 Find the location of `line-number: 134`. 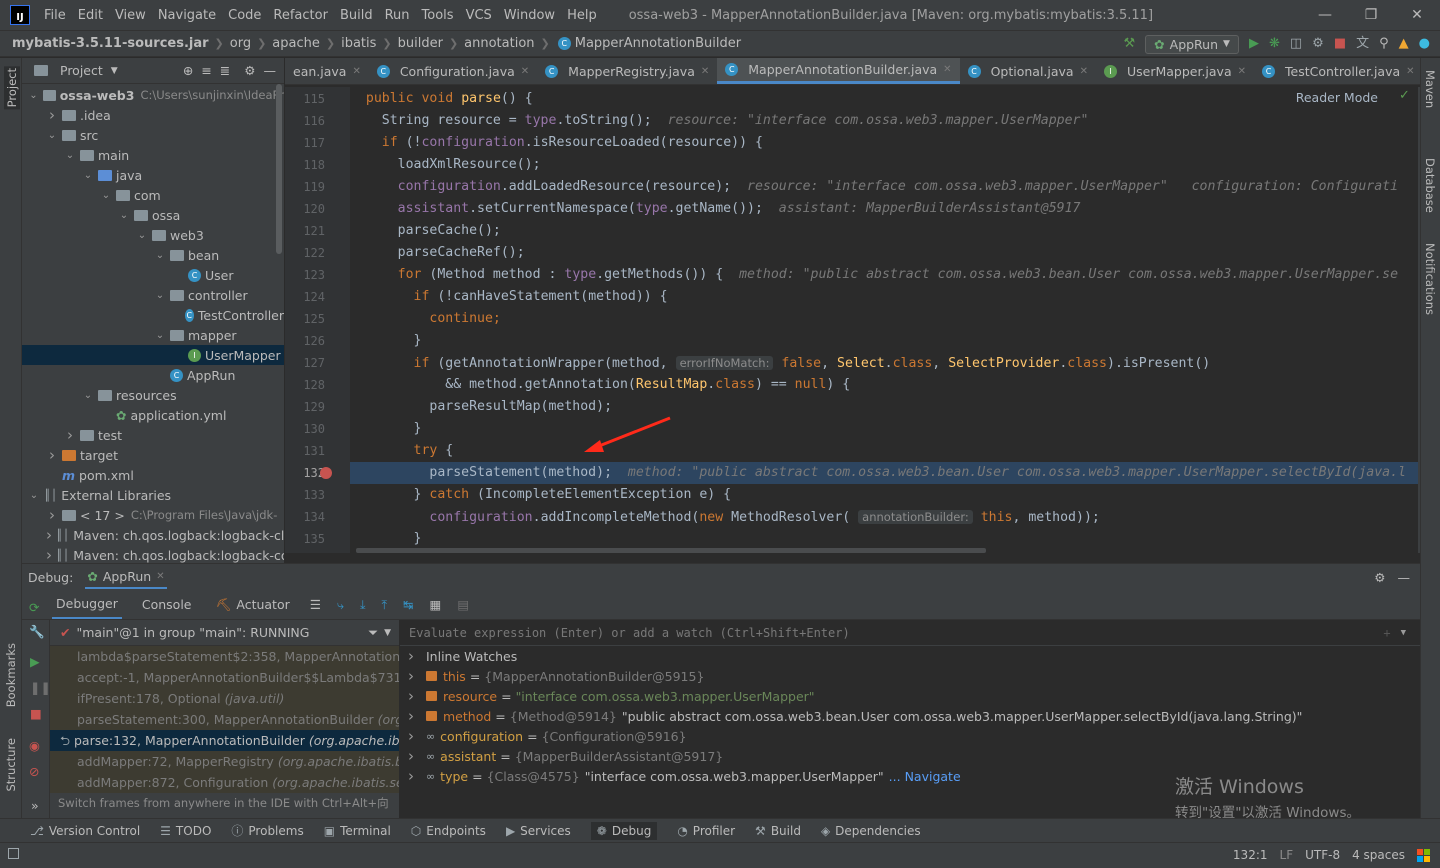

line-number: 134 is located at coordinates (305, 517).